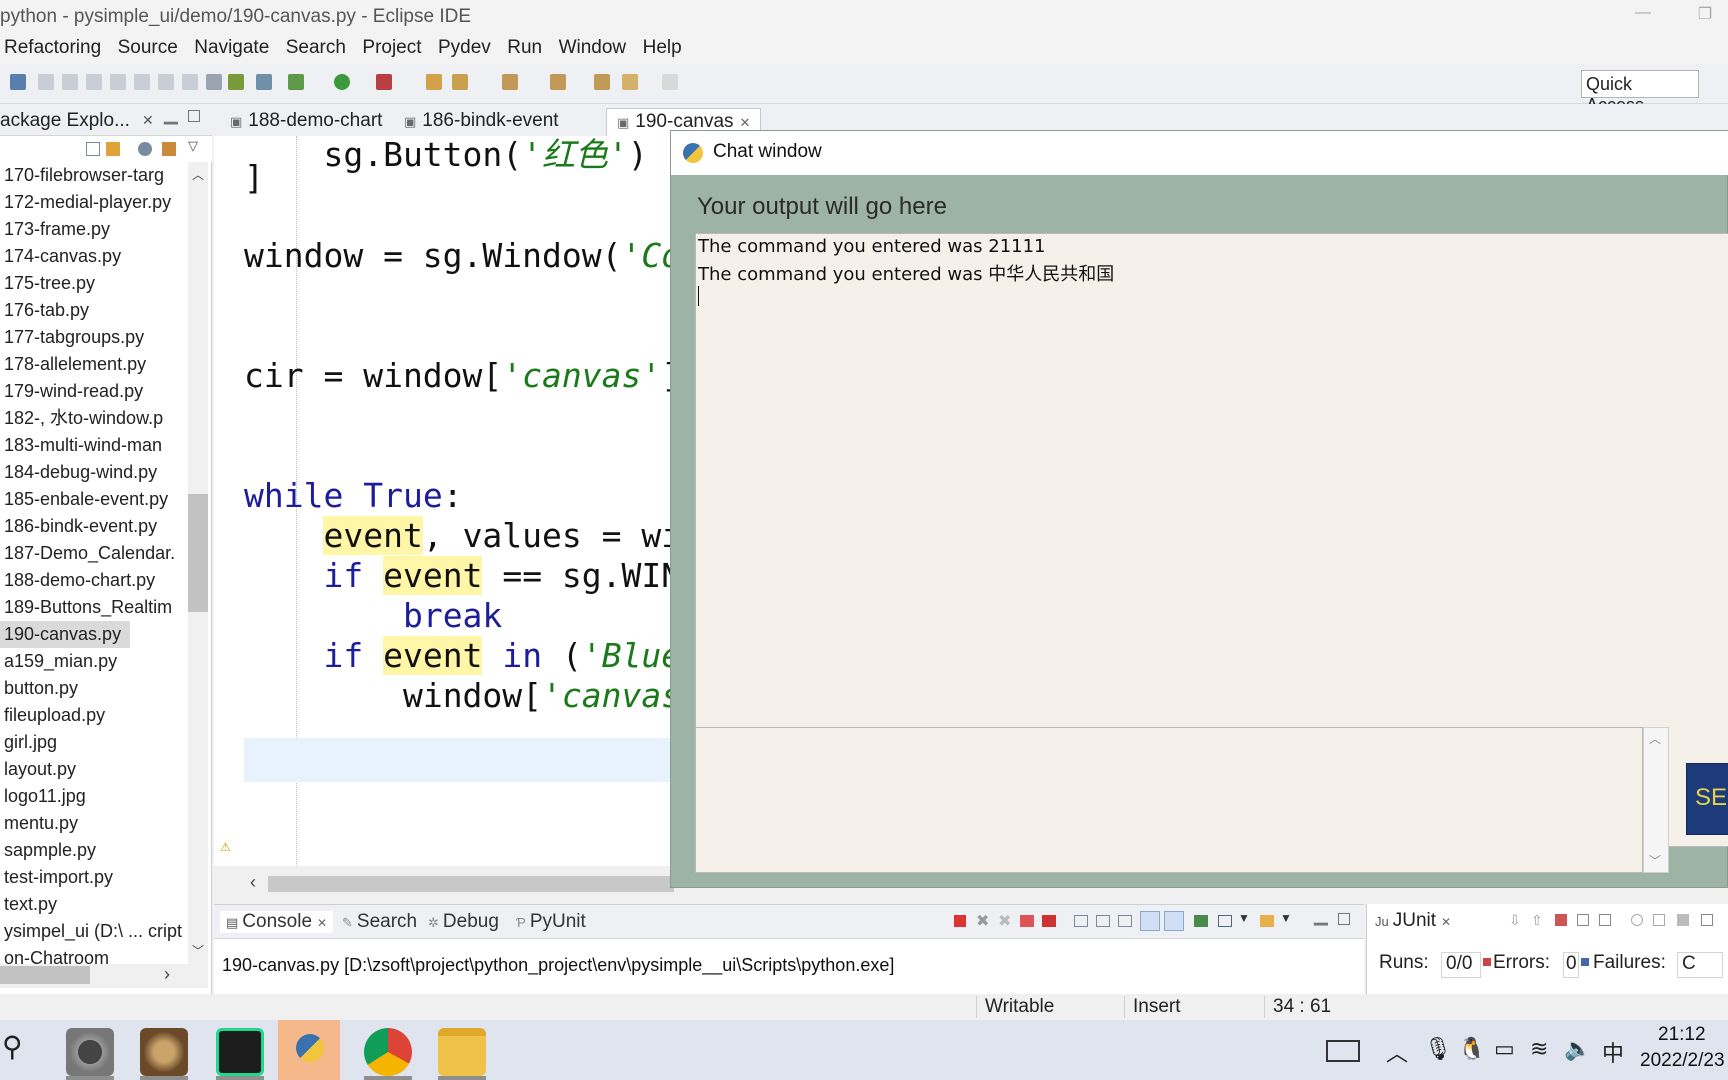 This screenshot has height=1080, width=1728. I want to click on news-widget-icon, so click(1343, 1051).